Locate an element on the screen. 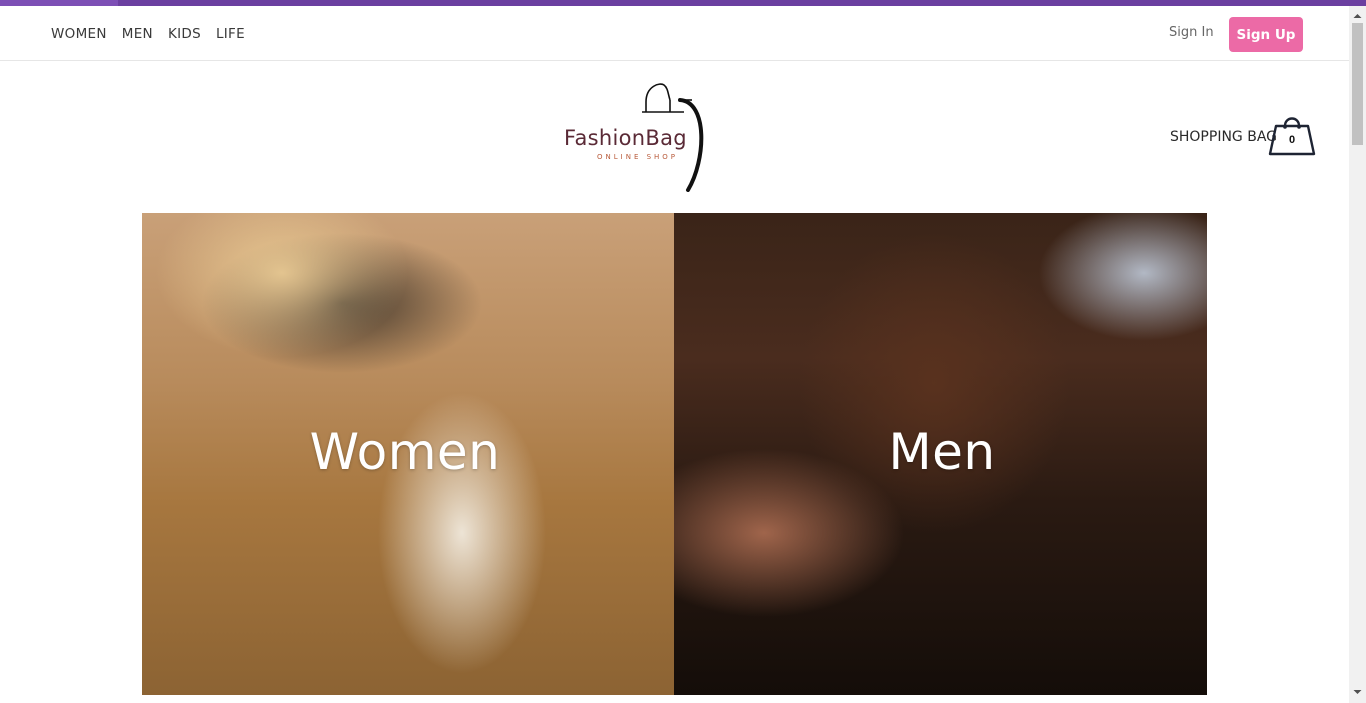 The image size is (1366, 703). sign-up-button: Sign Up is located at coordinates (1266, 34).